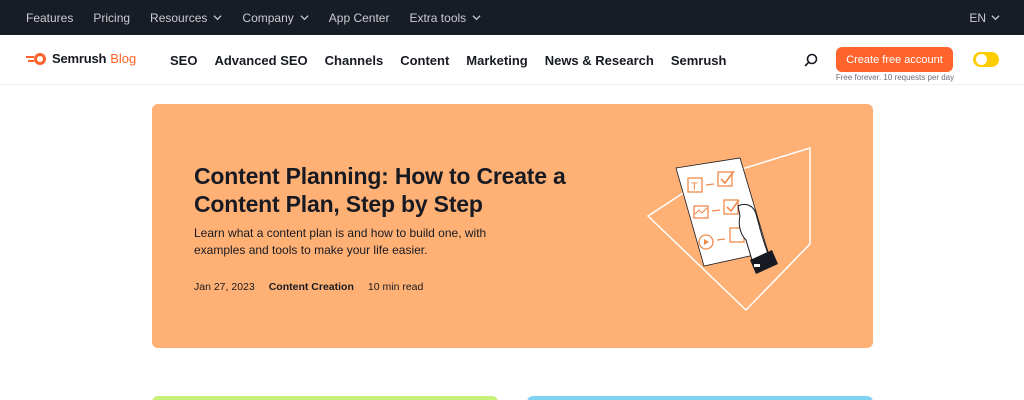 The height and width of the screenshot is (400, 1024). Describe the element at coordinates (224, 287) in the screenshot. I see `article-date: Jan 27, 2023` at that location.